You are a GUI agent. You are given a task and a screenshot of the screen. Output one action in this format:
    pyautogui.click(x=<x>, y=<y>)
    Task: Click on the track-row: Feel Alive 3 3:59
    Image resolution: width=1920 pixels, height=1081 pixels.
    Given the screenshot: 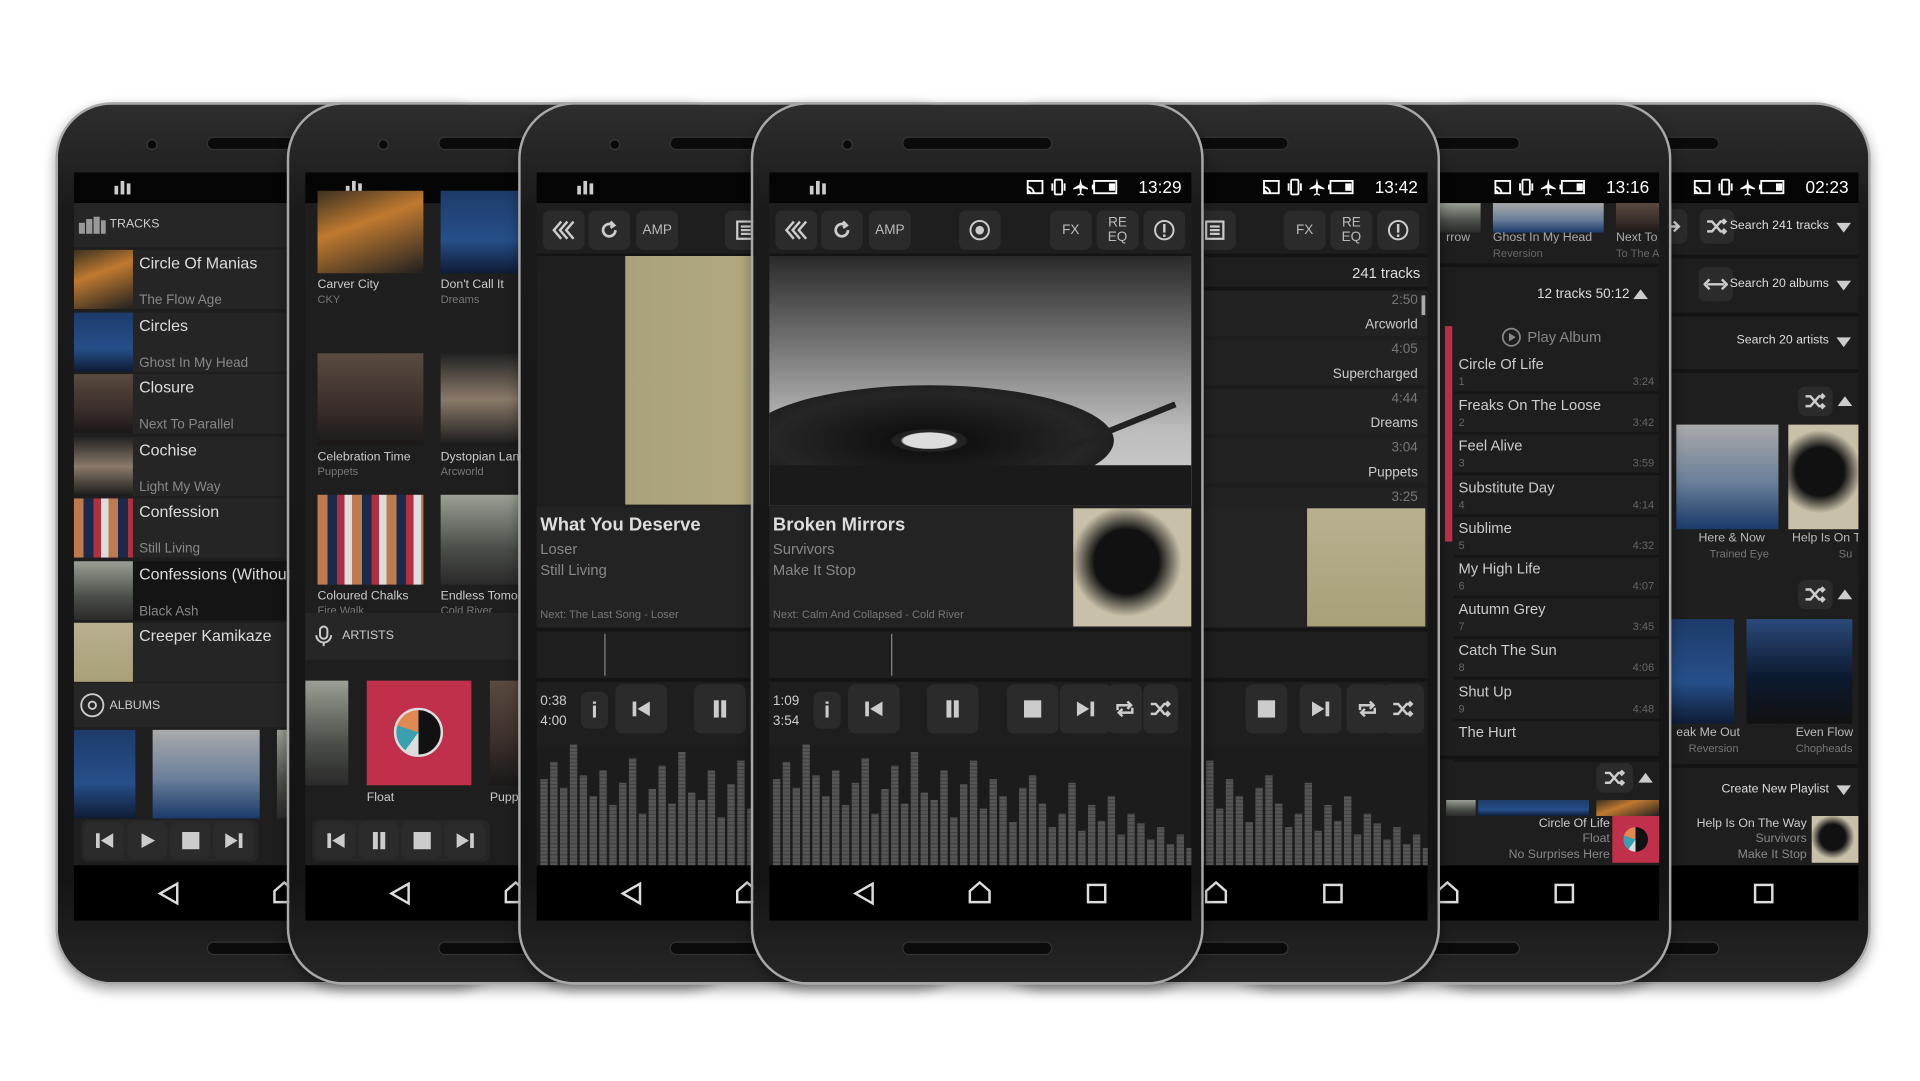 What is the action you would take?
    pyautogui.click(x=1556, y=455)
    